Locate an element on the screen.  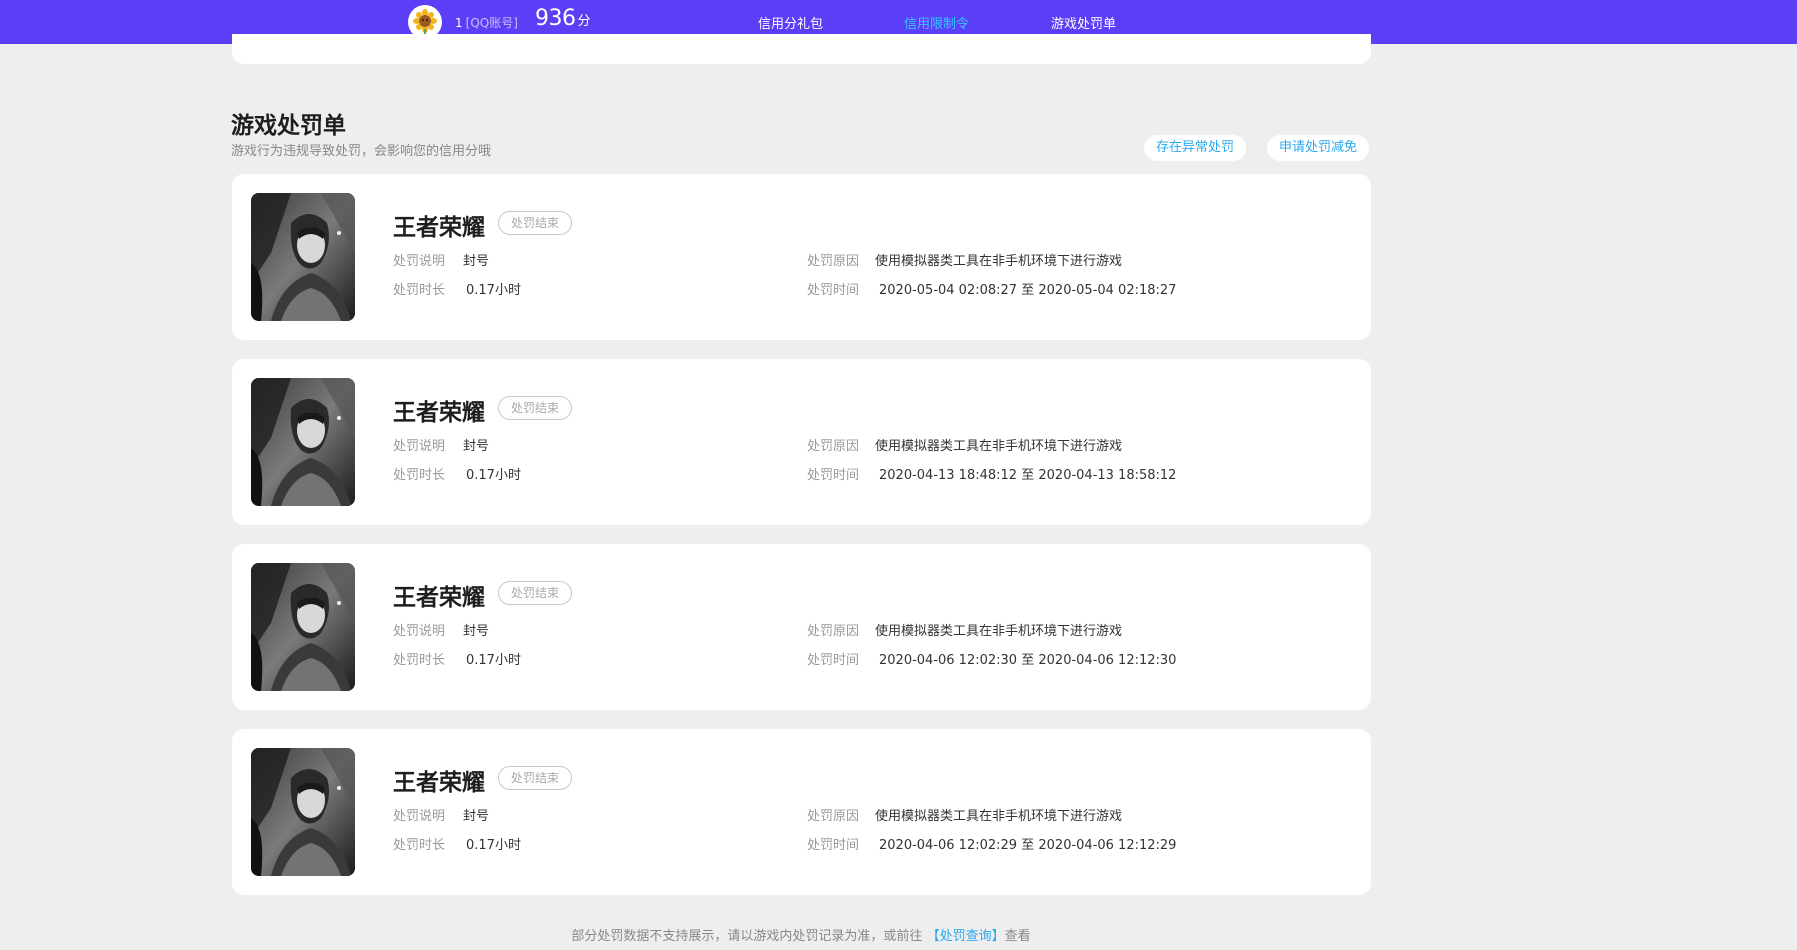
previous-card is located at coordinates (801, 49).